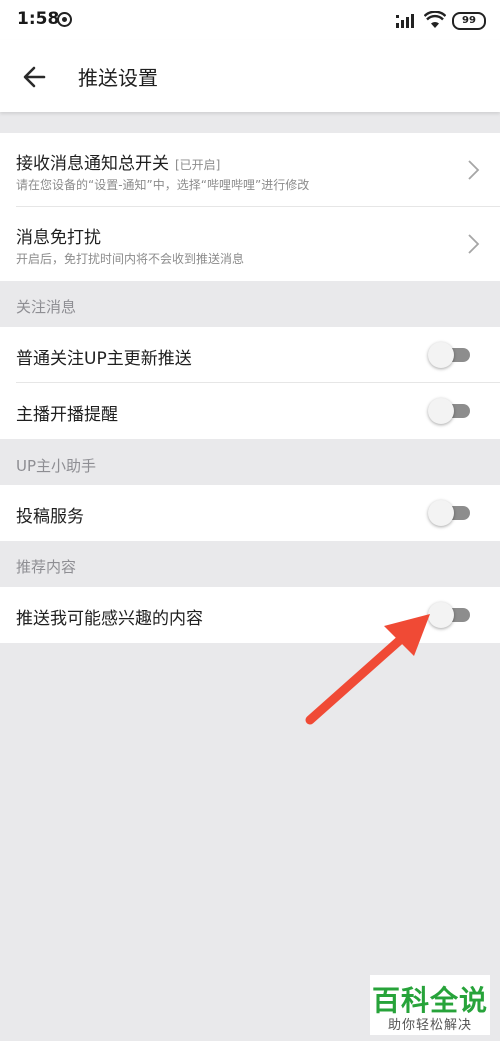 This screenshot has height=1041, width=500. I want to click on follow-up-update-toggle, so click(450, 355).